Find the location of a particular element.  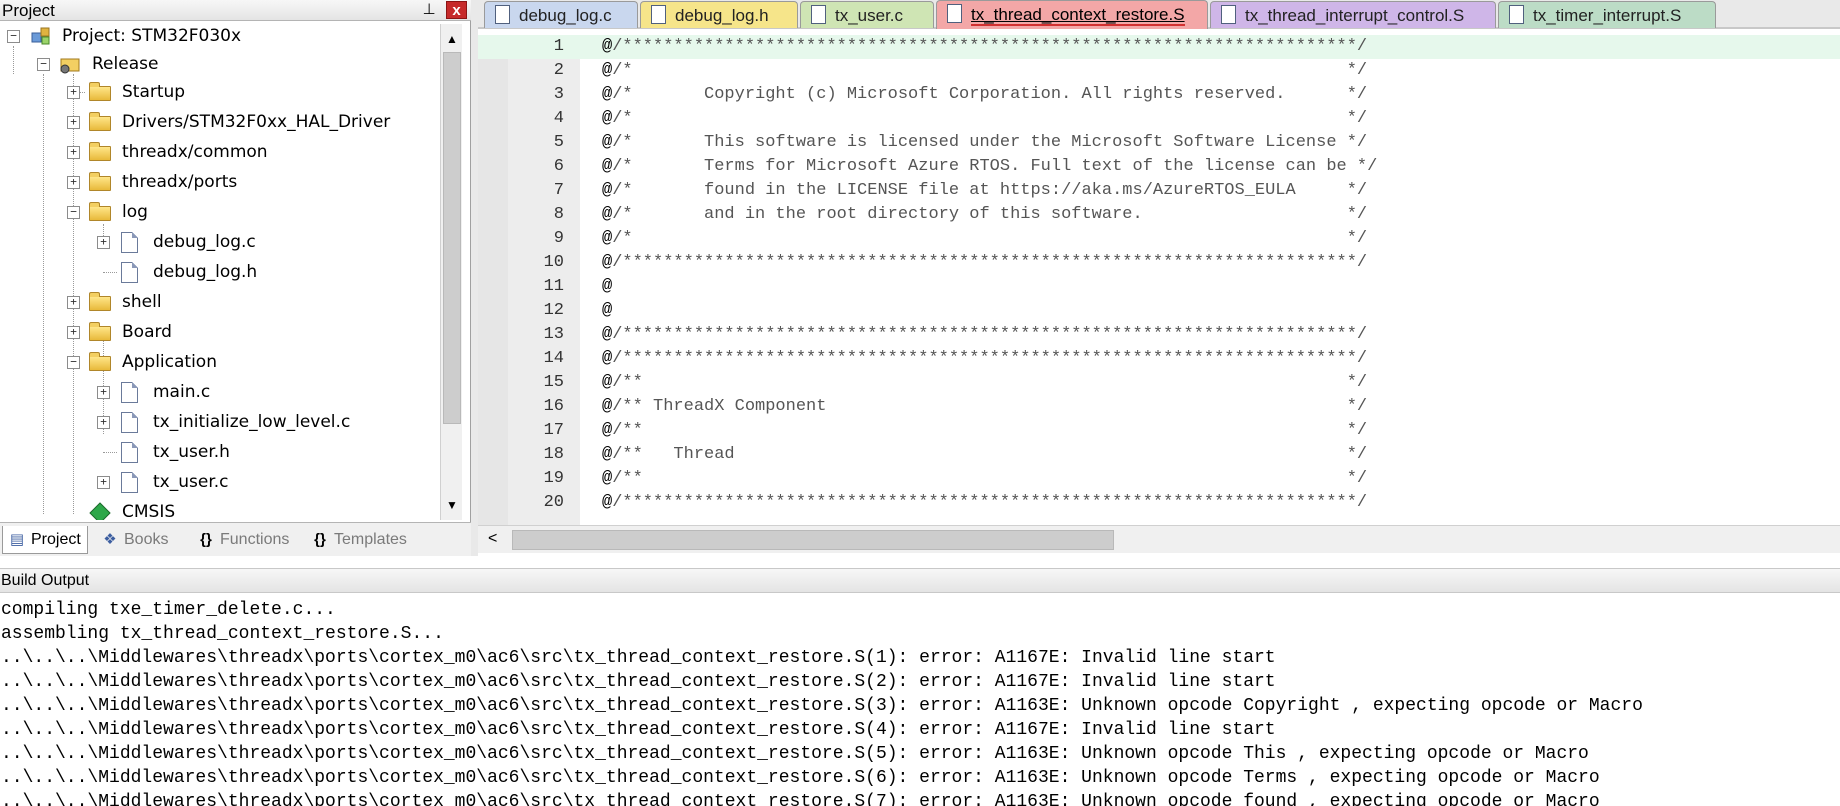

editor-tab-tx-user-c: tx_user.c is located at coordinates (867, 14).